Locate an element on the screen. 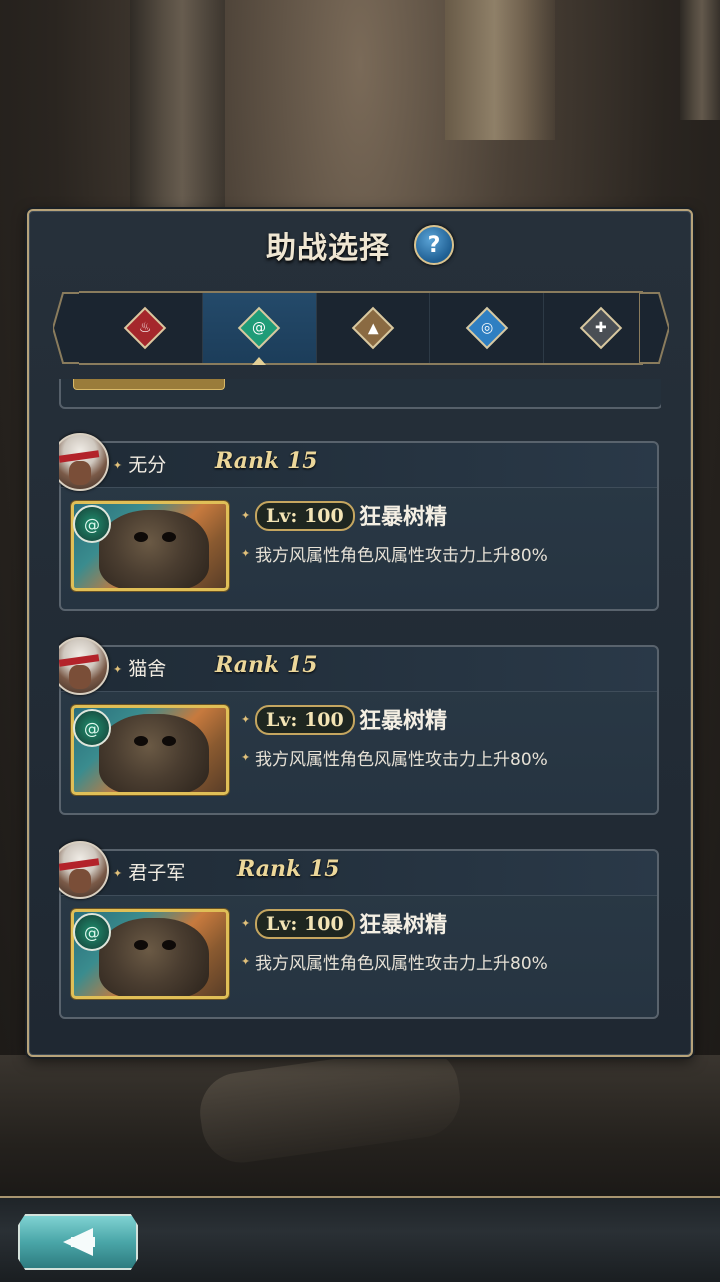 This screenshot has height=1282, width=720. tab-wind: @ is located at coordinates (259, 328).